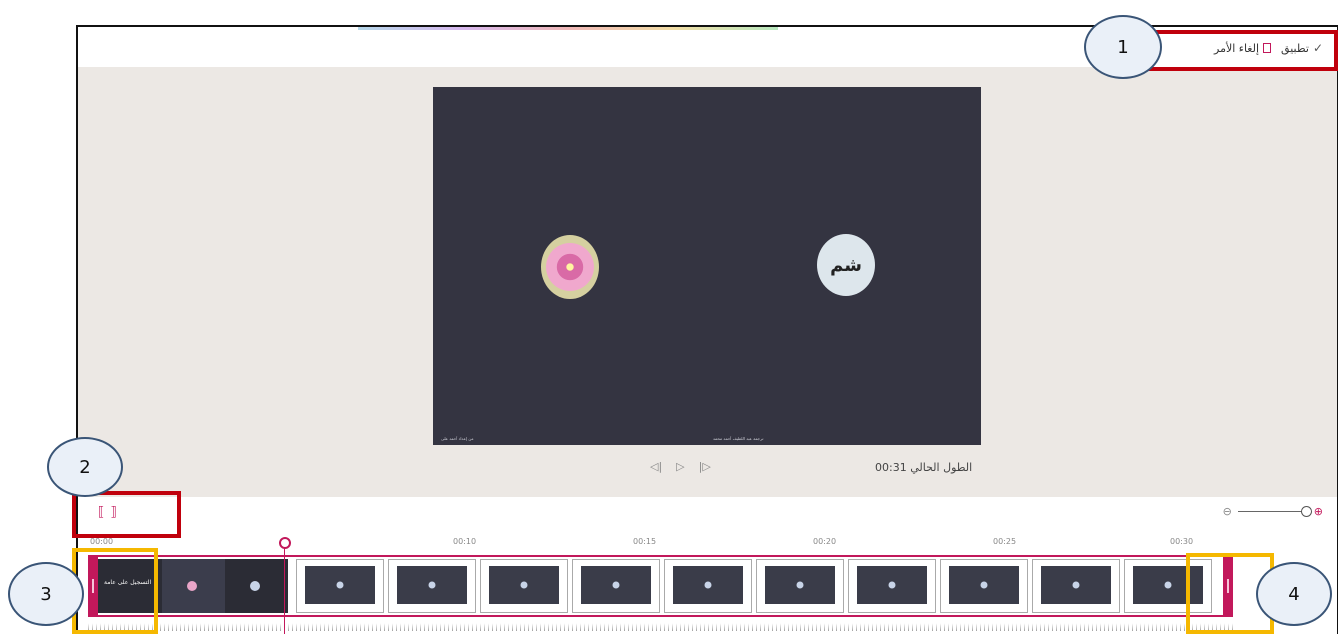 The width and height of the screenshot is (1340, 634). What do you see at coordinates (705, 466) in the screenshot?
I see `next-frame-icon: |▷` at bounding box center [705, 466].